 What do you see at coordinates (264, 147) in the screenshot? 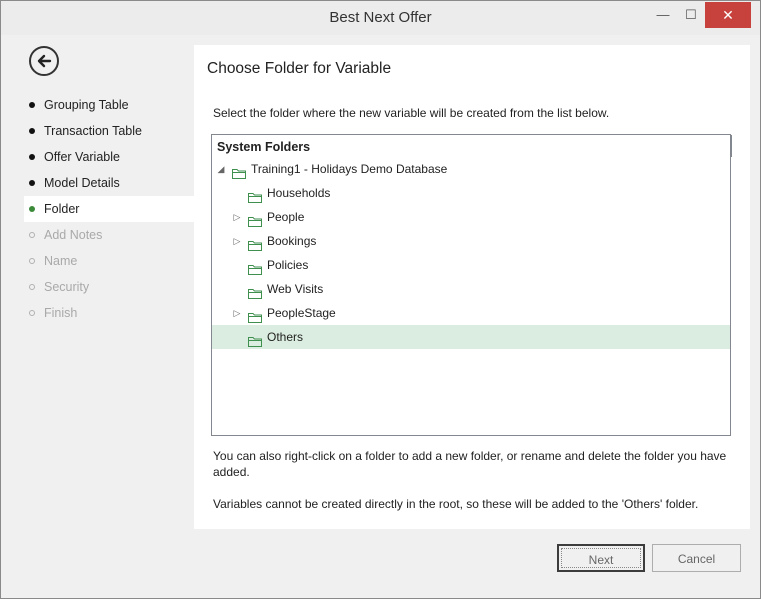
I see `tree-header: System Folders` at bounding box center [264, 147].